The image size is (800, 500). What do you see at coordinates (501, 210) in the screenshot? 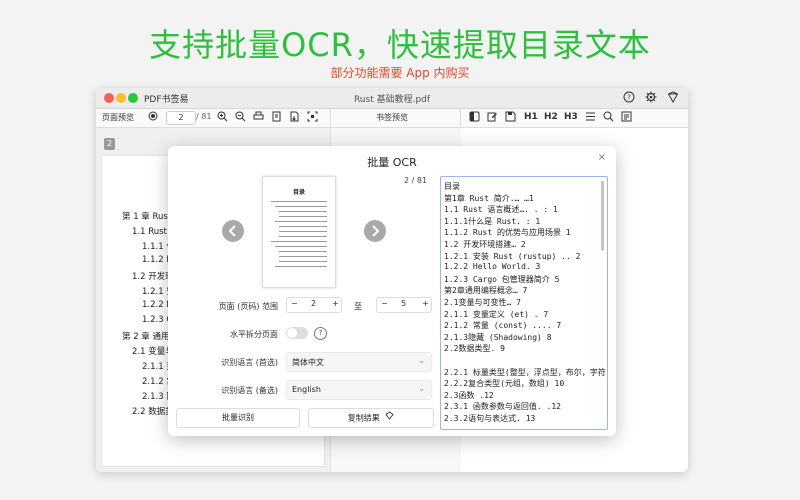
I see `ocr-line: 1.1 Rust 语言概述…. . : 1` at bounding box center [501, 210].